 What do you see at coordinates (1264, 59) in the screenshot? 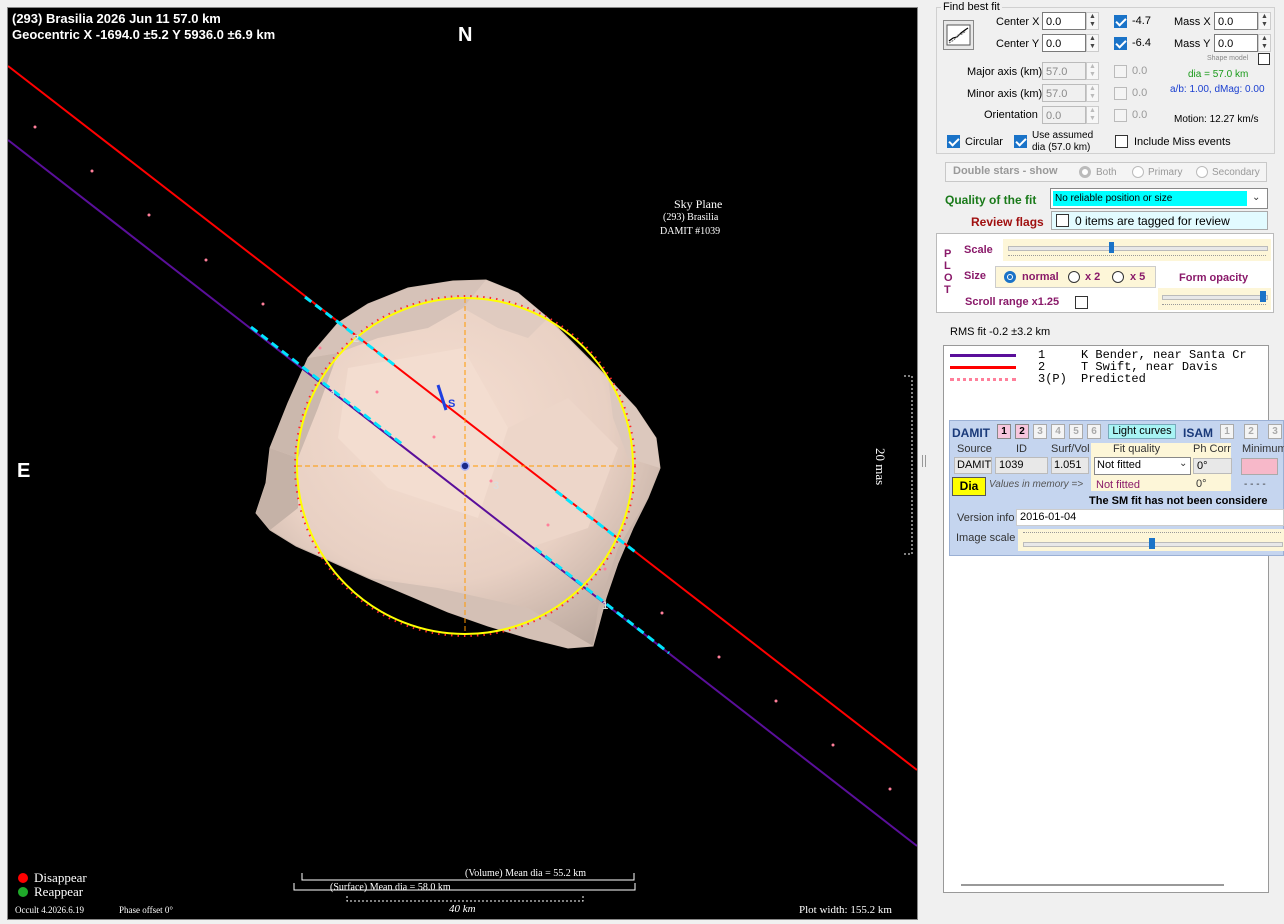
I see `shape-model-checkbox` at bounding box center [1264, 59].